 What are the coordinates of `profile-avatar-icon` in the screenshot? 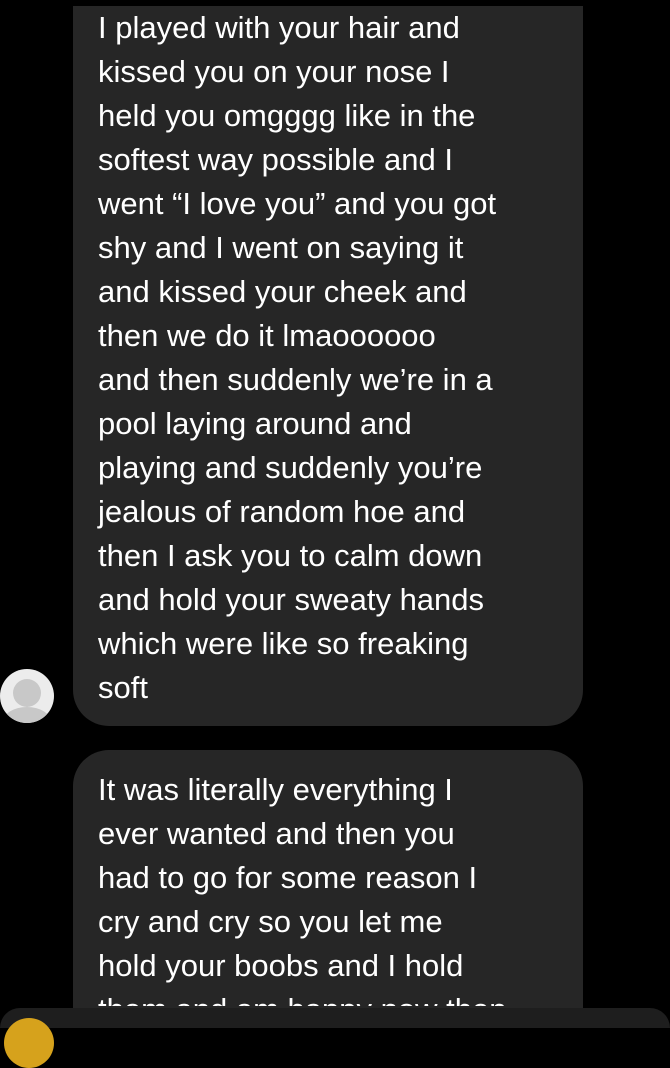 It's located at (29, 1043).